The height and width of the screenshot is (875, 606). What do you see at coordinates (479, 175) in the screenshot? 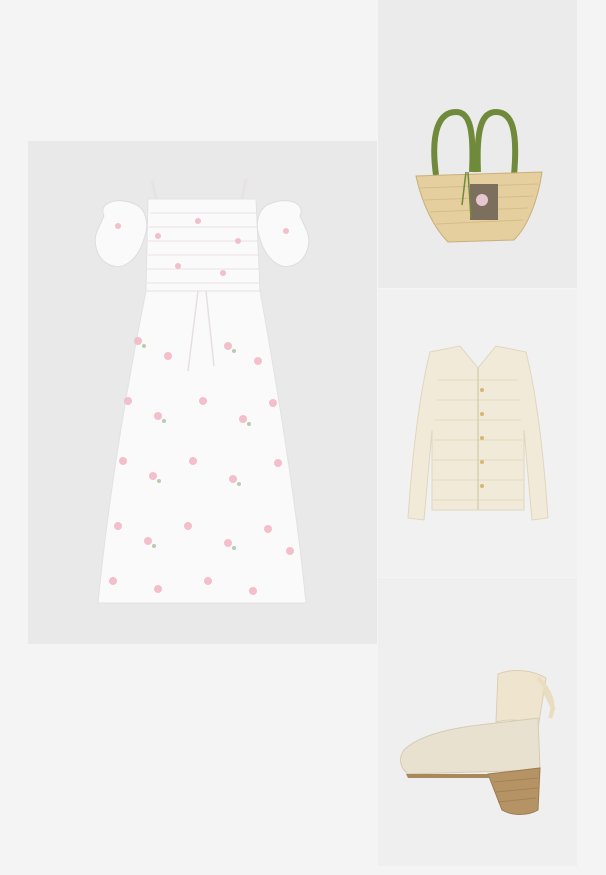
I see `basket-bag-icon` at bounding box center [479, 175].